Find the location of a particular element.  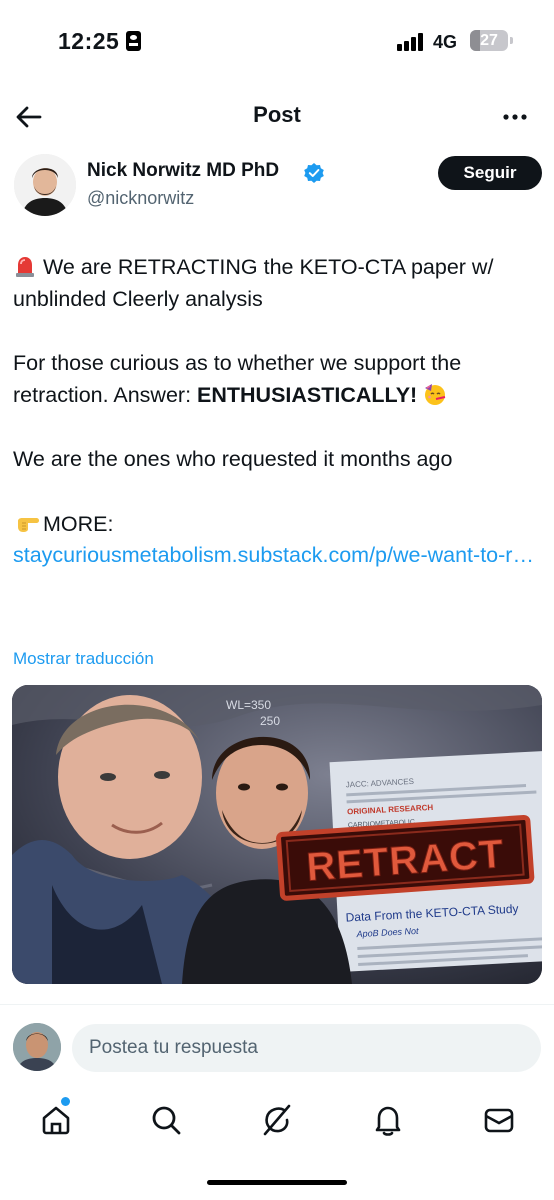

reply-input is located at coordinates (306, 1048).